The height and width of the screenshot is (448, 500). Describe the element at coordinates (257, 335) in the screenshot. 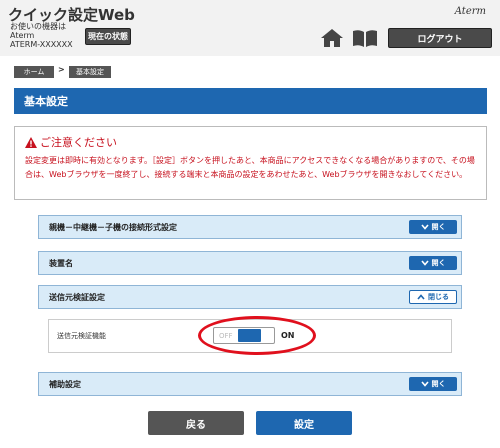

I see `highlight-ring` at that location.